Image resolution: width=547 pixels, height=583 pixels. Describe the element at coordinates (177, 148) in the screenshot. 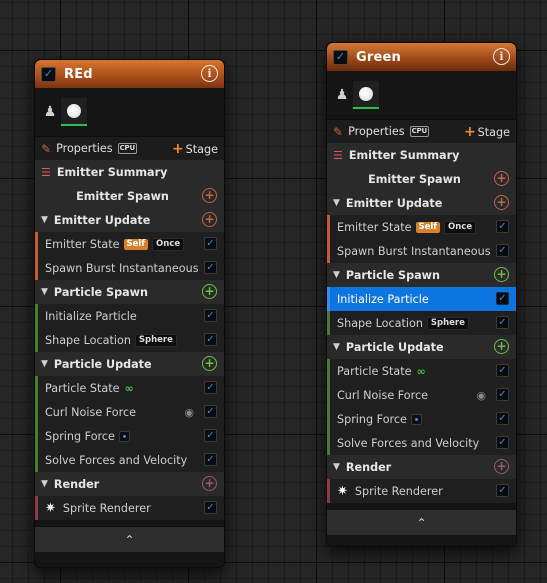

I see `plus-icon: +` at that location.